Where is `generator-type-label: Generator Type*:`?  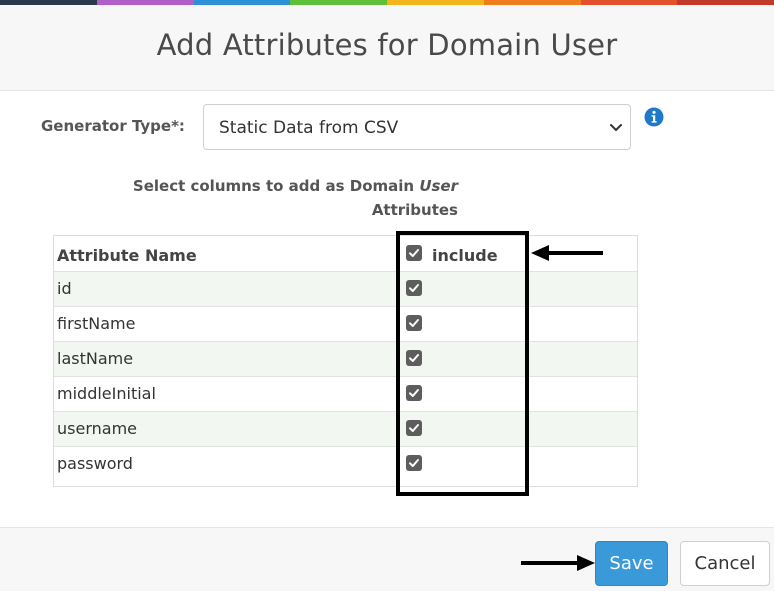 generator-type-label: Generator Type*: is located at coordinates (113, 126).